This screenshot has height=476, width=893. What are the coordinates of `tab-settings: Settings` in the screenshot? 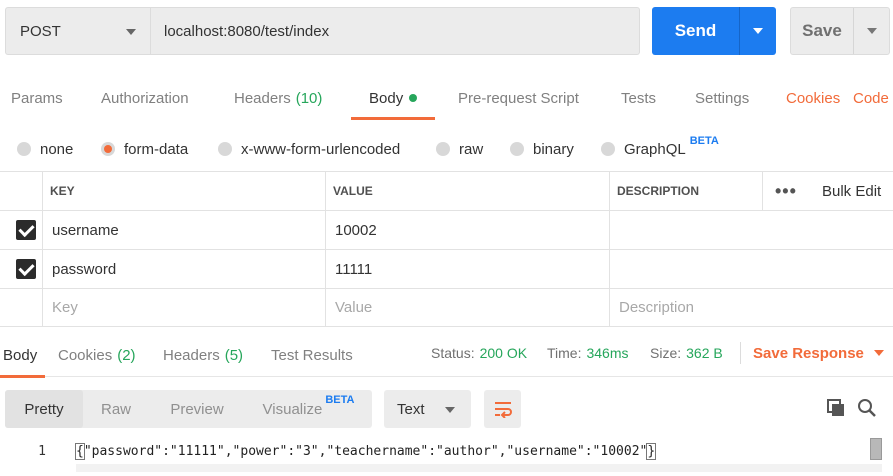 It's located at (722, 98).